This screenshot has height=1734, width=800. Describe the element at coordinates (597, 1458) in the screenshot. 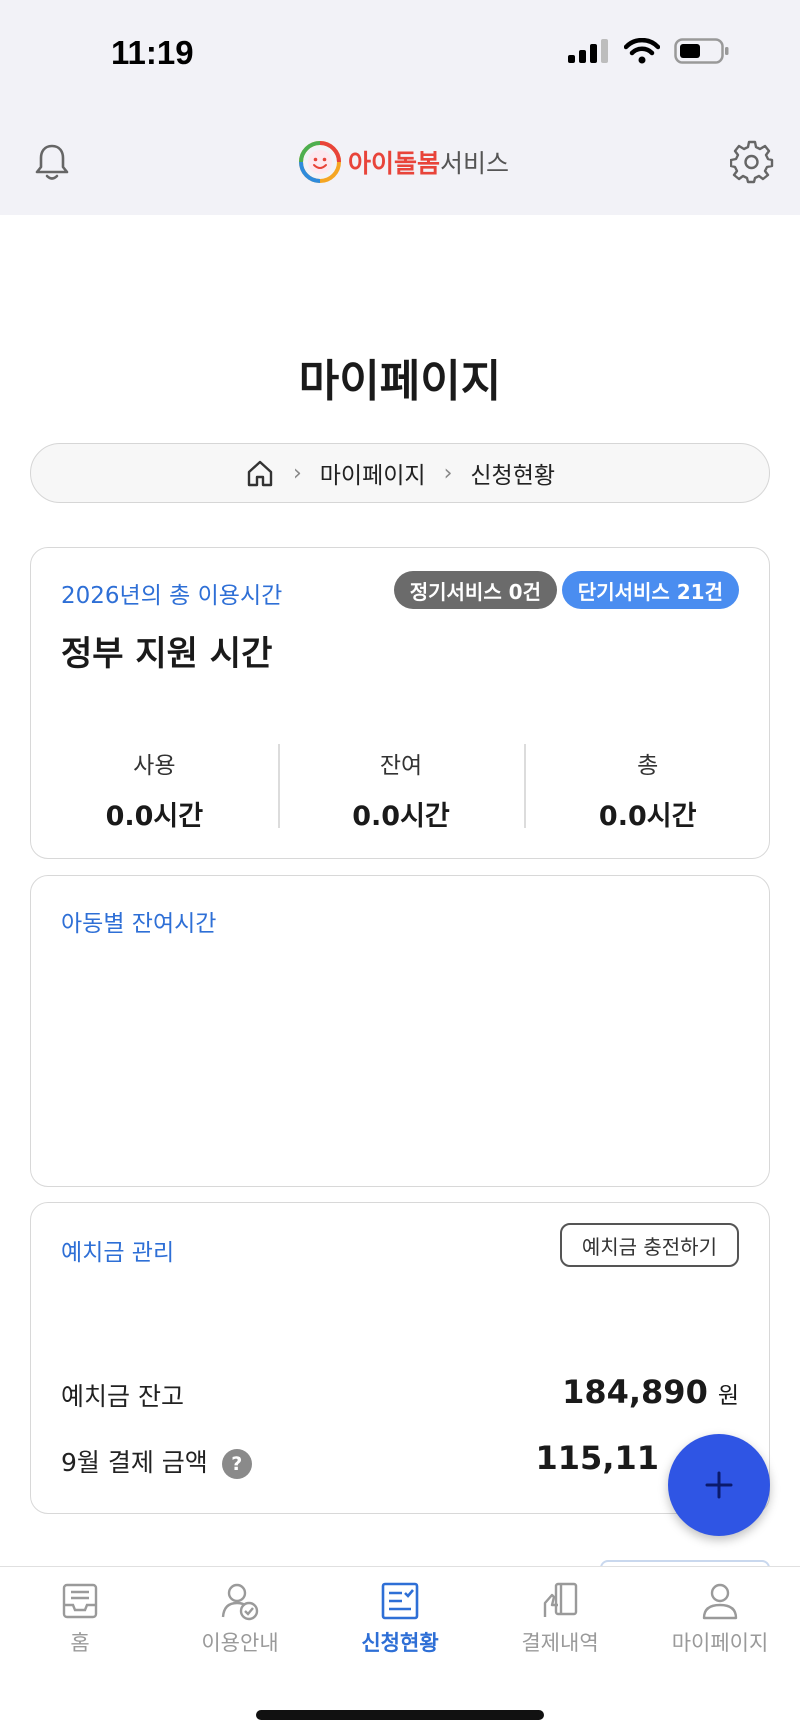

I see `payment-value: 115,11` at that location.